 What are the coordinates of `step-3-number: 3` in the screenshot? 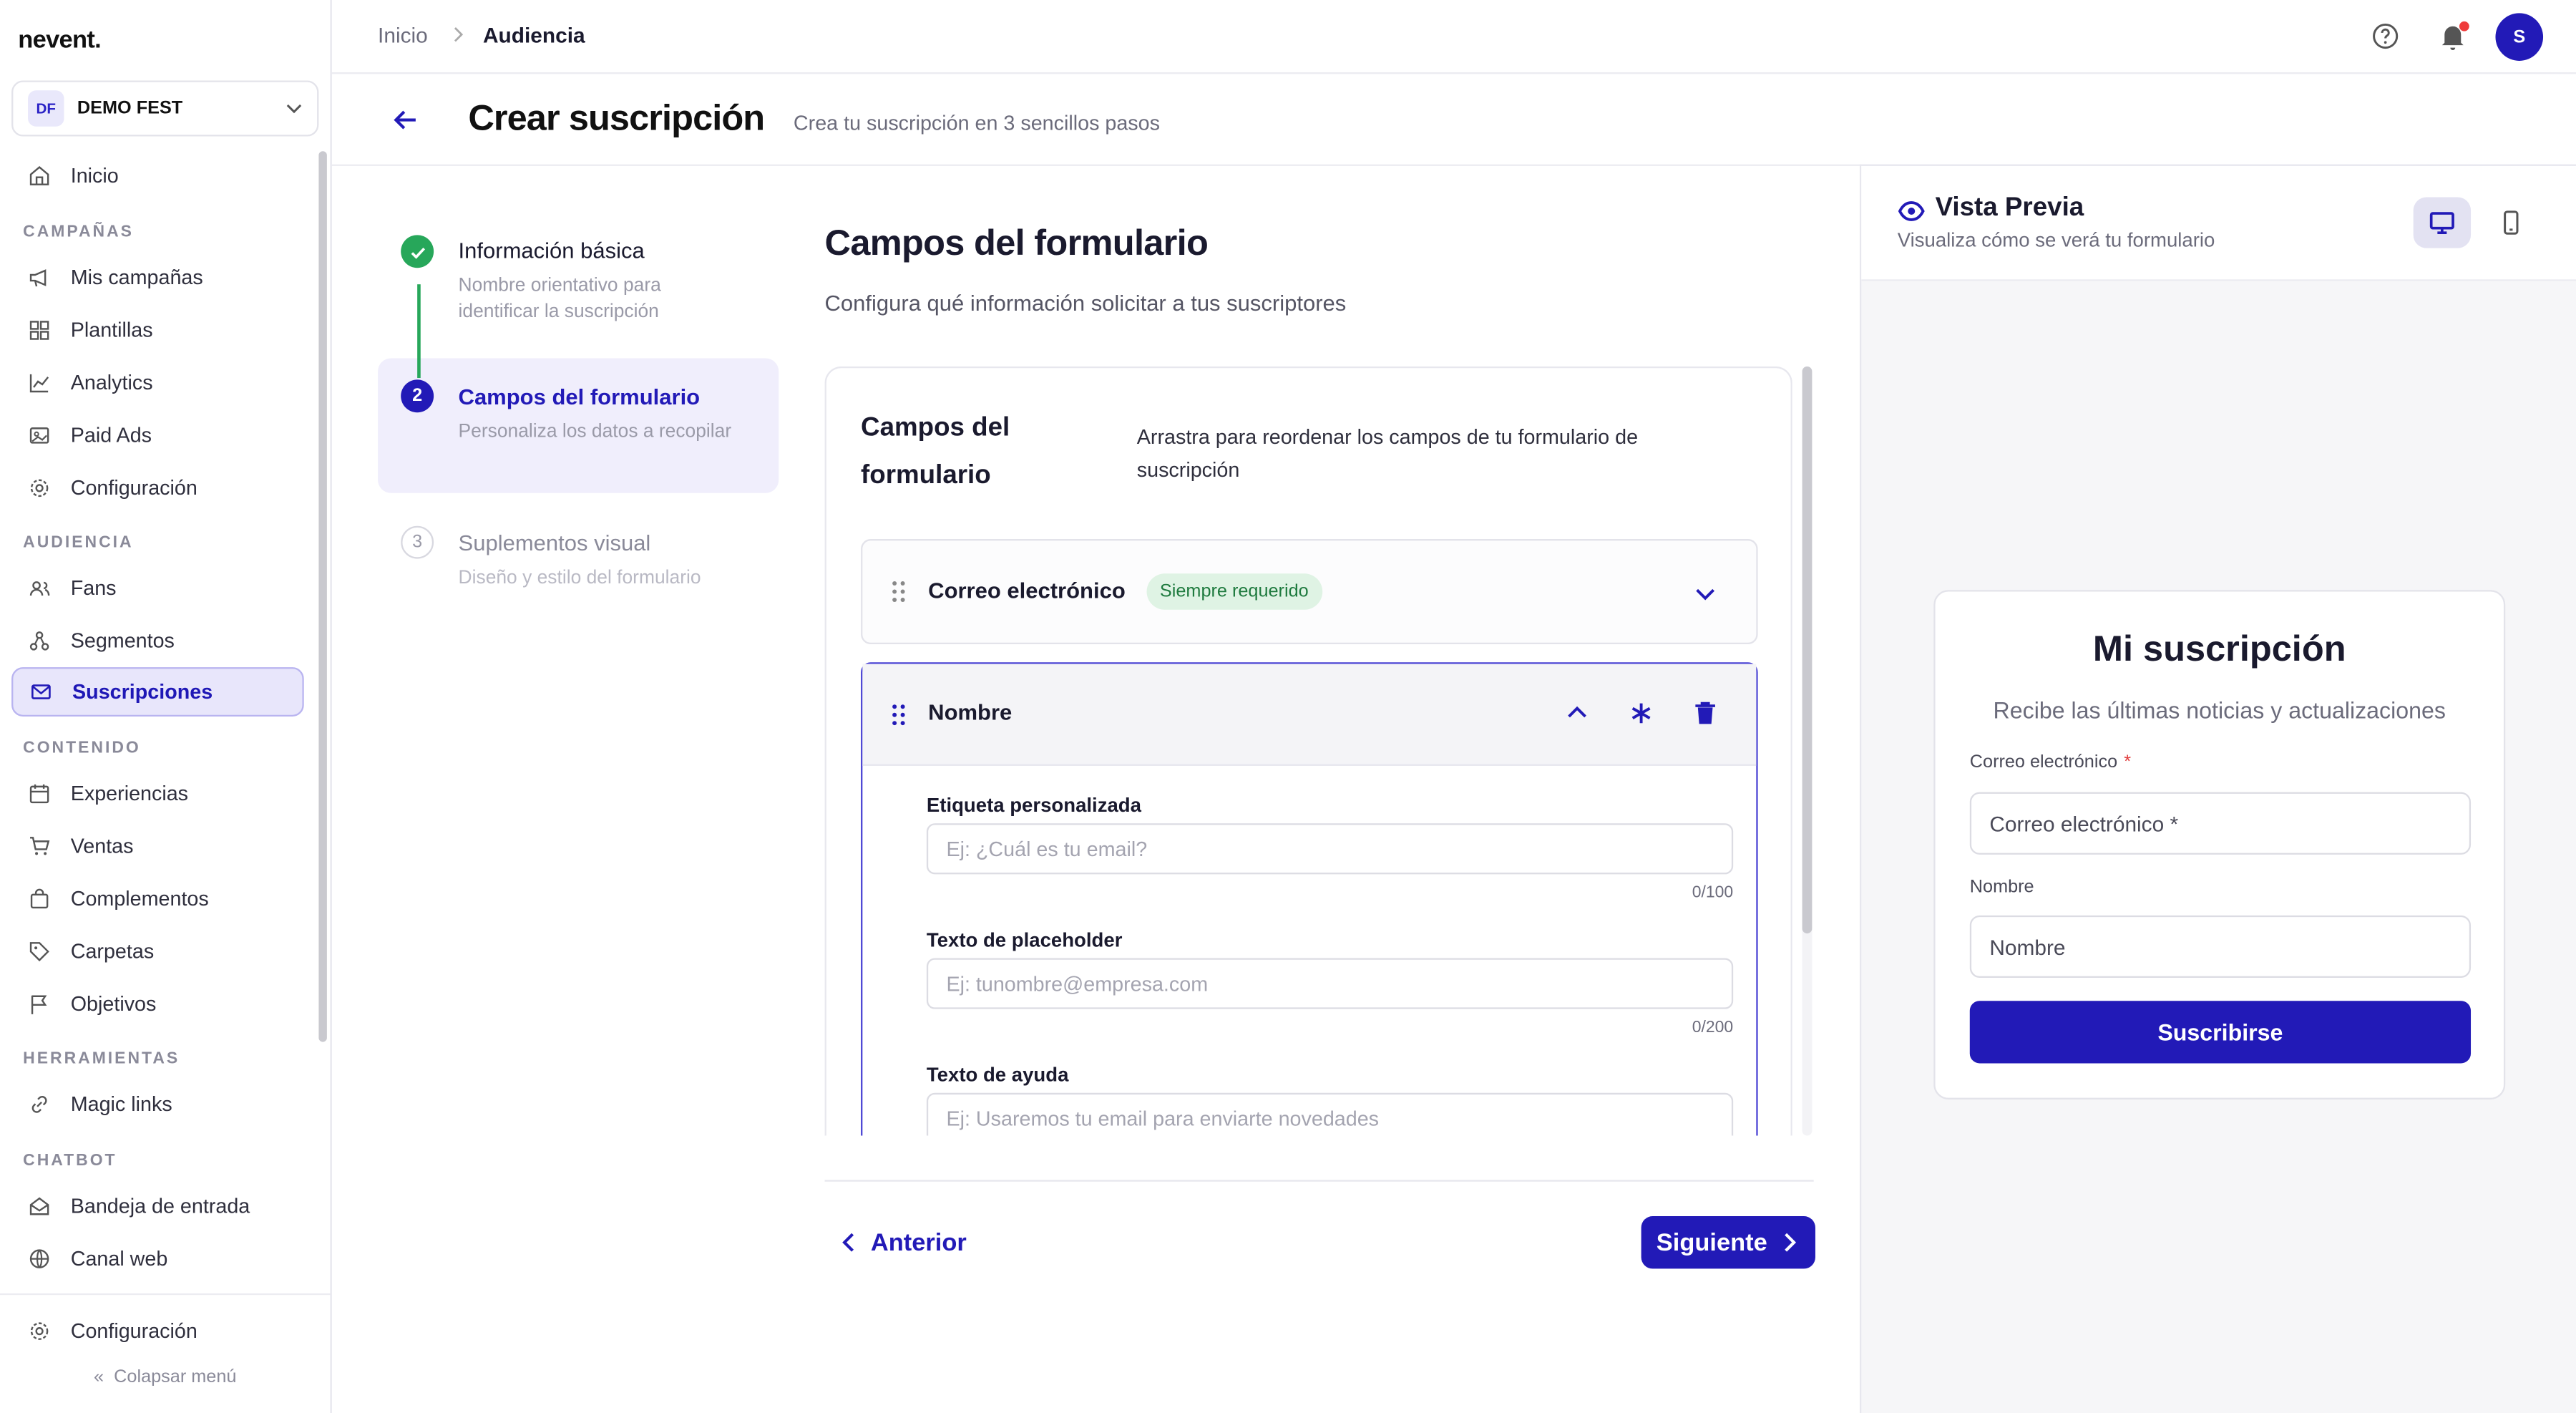 It's located at (417, 542).